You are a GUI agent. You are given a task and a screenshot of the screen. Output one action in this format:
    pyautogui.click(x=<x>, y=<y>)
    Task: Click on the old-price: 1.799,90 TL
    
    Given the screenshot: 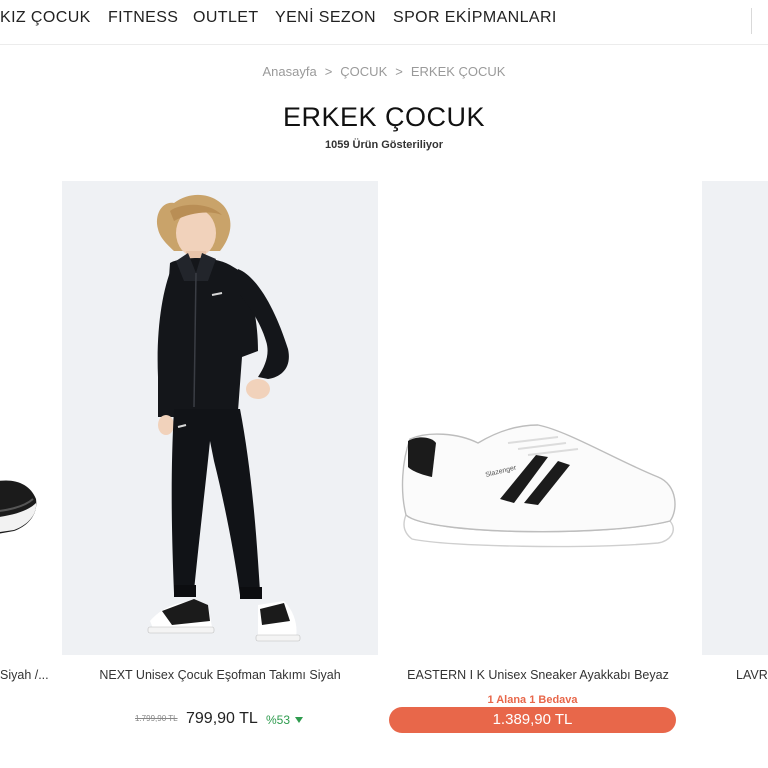 What is the action you would take?
    pyautogui.click(x=156, y=718)
    